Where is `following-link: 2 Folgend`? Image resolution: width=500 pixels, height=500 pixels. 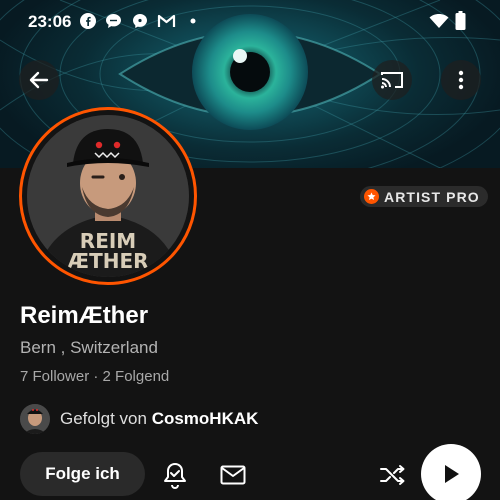
following-link: 2 Folgend is located at coordinates (136, 376).